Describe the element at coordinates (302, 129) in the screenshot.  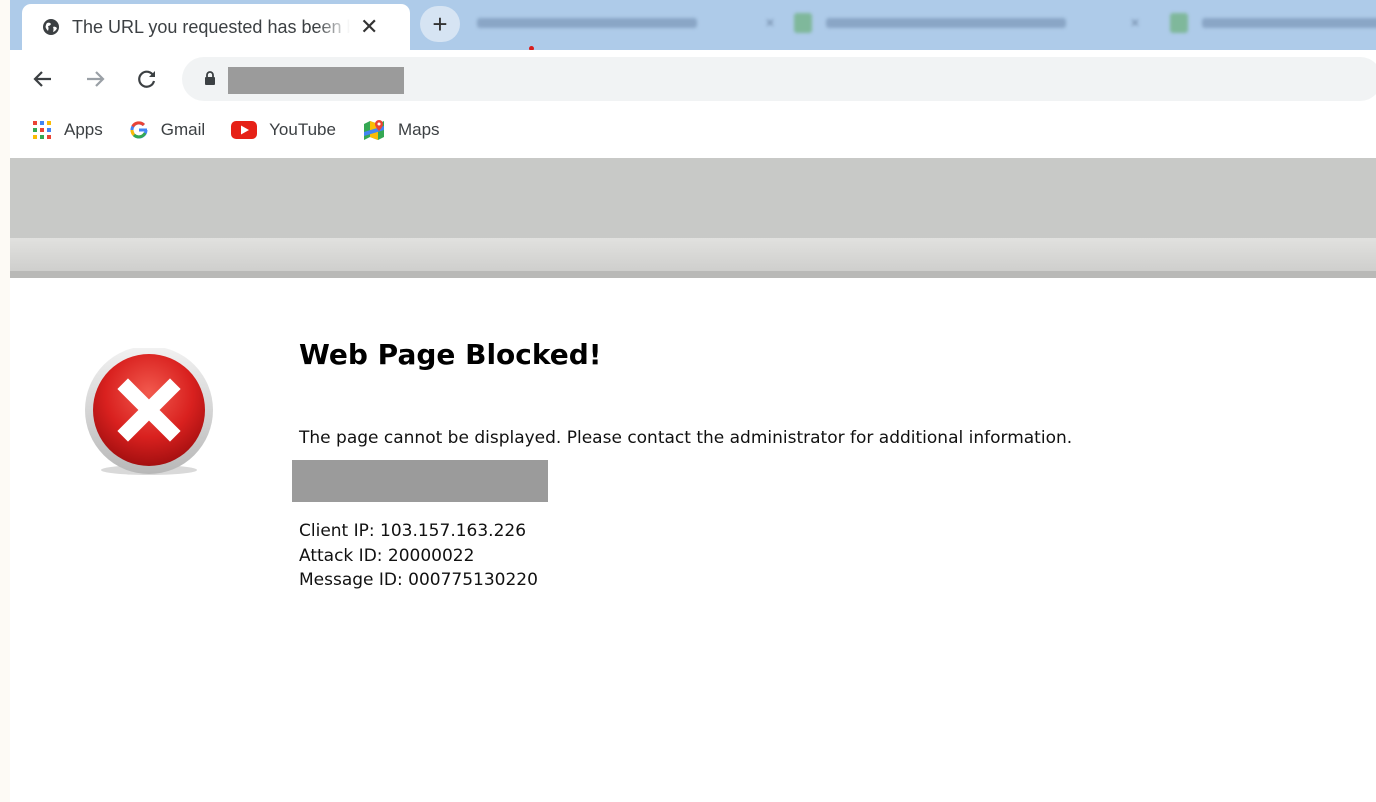
I see `bookmark-label: YouTube` at that location.